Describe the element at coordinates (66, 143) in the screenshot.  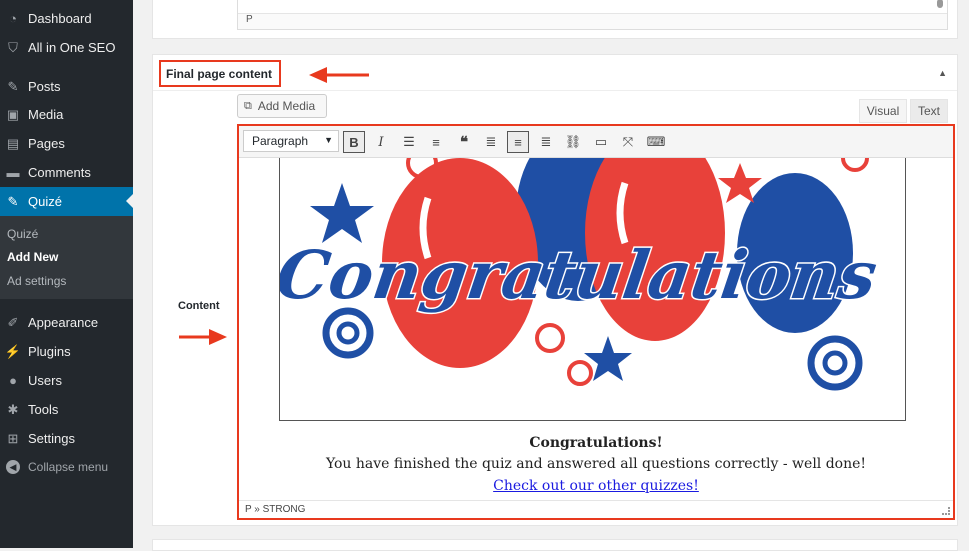
I see `sidebar-item-pages: ▤ Pages` at that location.